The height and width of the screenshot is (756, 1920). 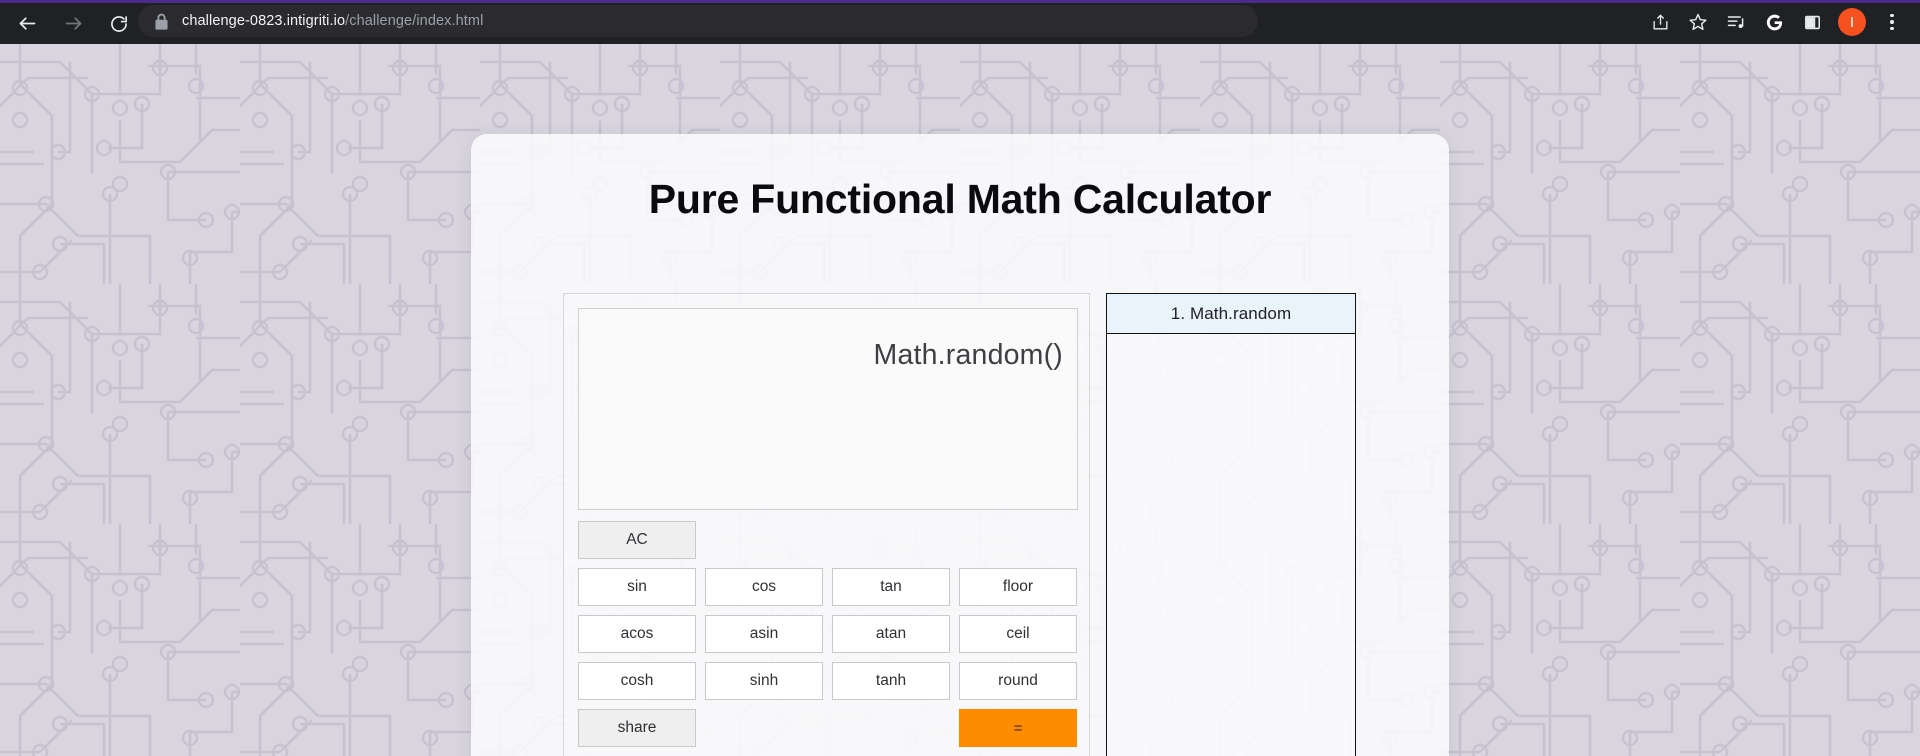 I want to click on keypad-row: cosh sinh tanh round, so click(x=828, y=681).